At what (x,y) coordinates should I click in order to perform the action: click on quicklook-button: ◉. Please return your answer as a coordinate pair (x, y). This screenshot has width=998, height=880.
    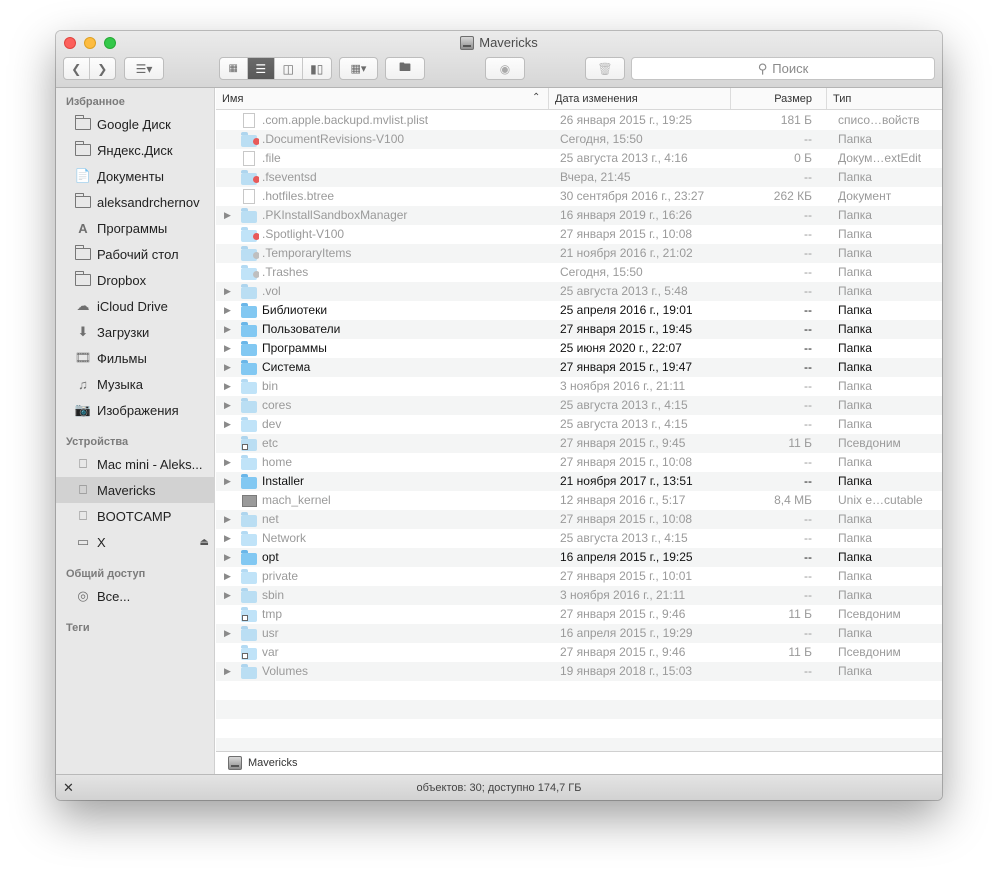
    Looking at the image, I should click on (505, 68).